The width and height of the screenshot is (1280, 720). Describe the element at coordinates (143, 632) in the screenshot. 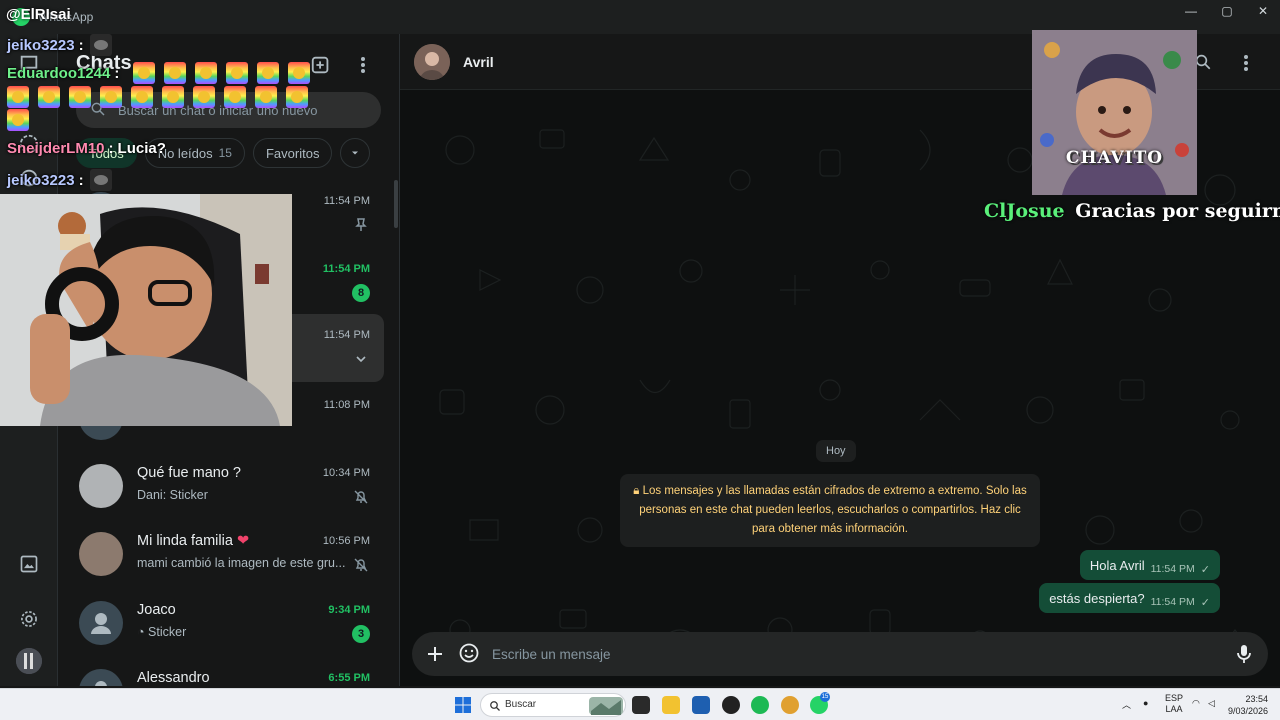

I see `sticker-icon: ◔` at that location.